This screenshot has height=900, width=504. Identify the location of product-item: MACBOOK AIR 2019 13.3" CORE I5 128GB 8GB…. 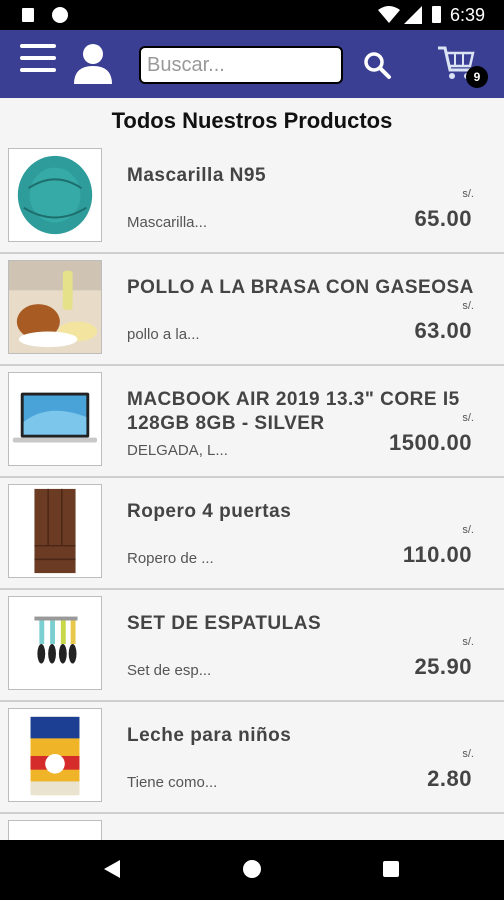
(252, 422).